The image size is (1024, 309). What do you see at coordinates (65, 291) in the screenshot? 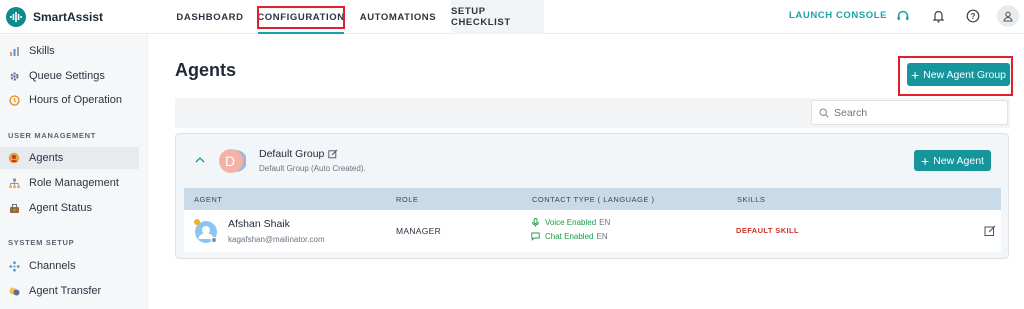
I see `sidebar-item-label: Agent Transfer` at bounding box center [65, 291].